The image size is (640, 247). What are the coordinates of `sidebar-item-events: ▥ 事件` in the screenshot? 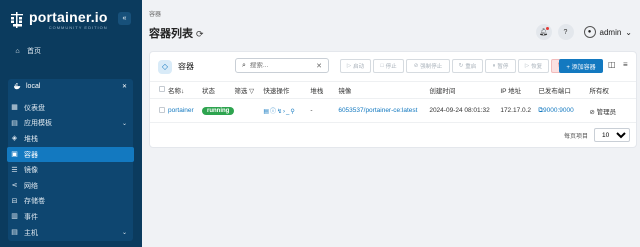 It's located at (70, 217).